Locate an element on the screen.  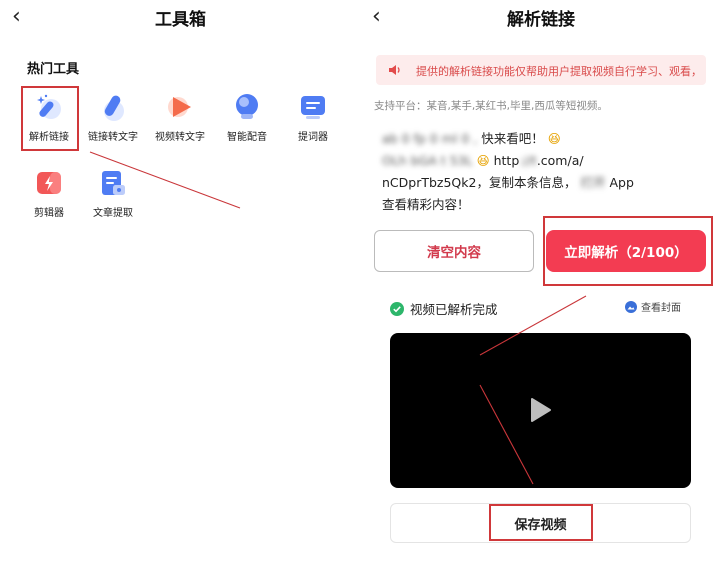
tool-video-editor: 剪辑器 is located at coordinates (49, 193).